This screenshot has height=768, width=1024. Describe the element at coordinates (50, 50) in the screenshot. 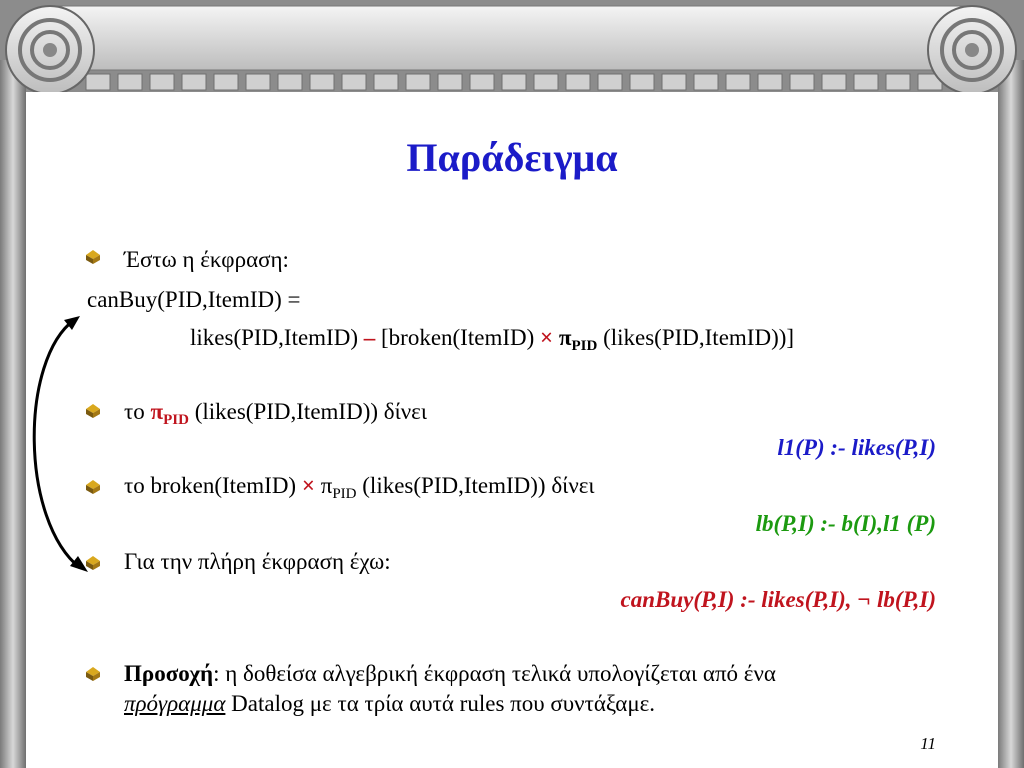

I see `left-volute-icon` at that location.